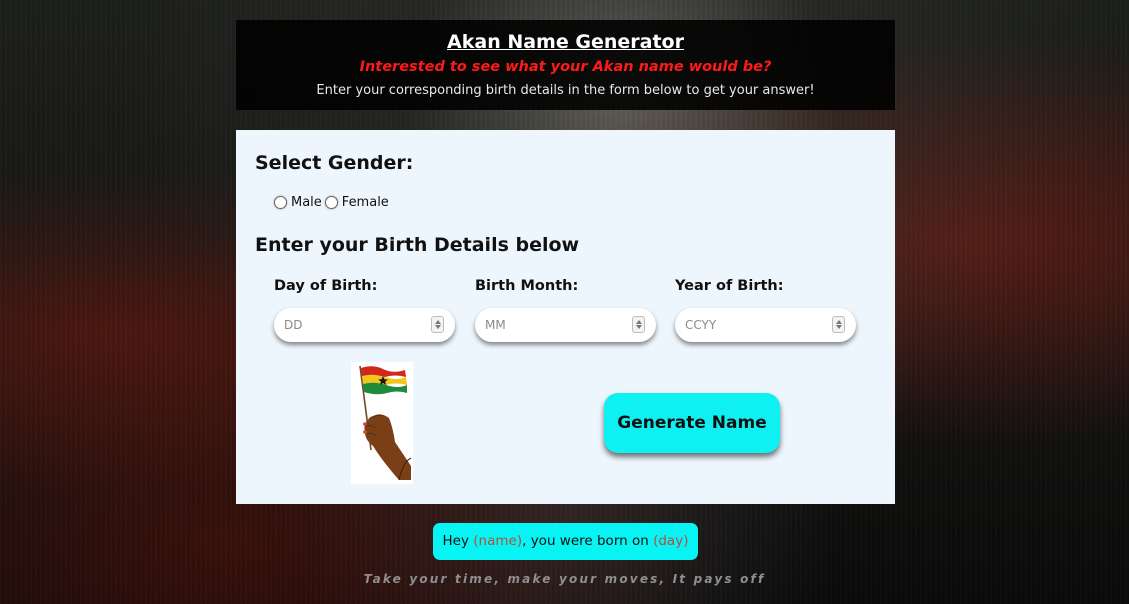  I want to click on gender-options: Male Female, so click(333, 202).